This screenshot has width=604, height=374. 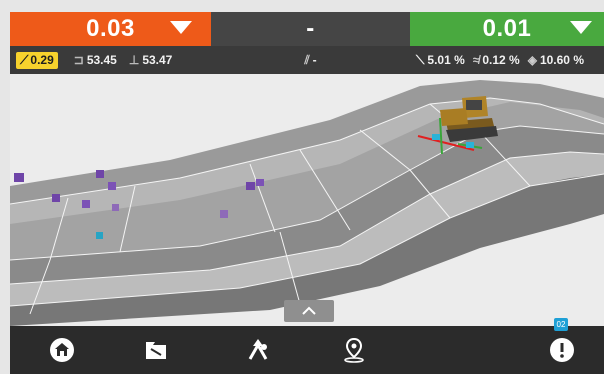 What do you see at coordinates (476, 60) in the screenshot?
I see `fall-icon: ≉` at bounding box center [476, 60].